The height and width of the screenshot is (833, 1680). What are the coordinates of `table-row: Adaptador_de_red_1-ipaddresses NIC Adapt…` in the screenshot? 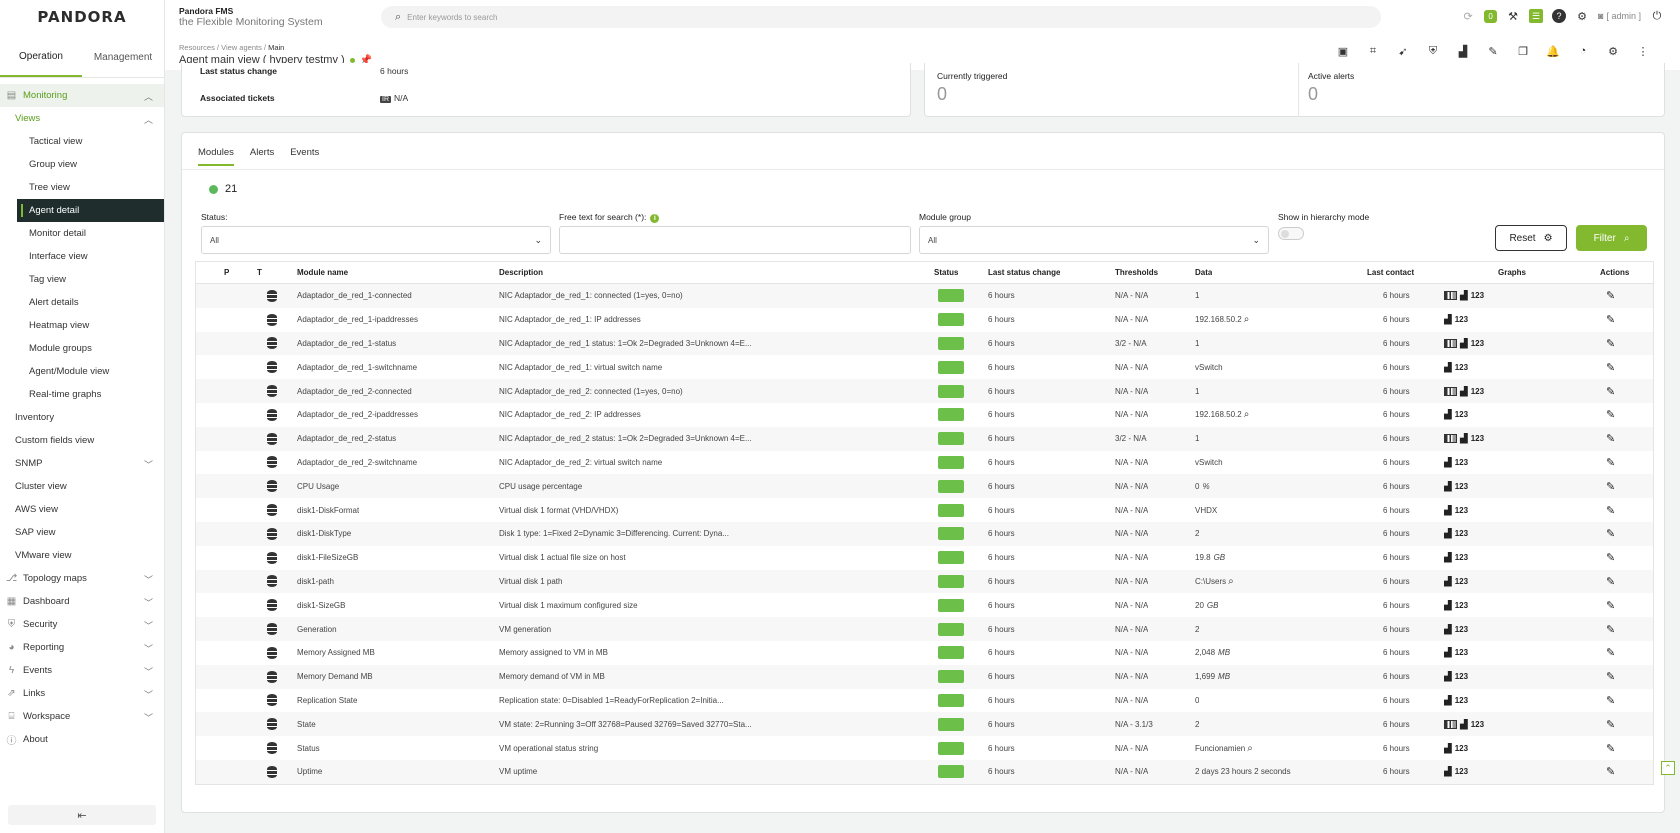 It's located at (924, 320).